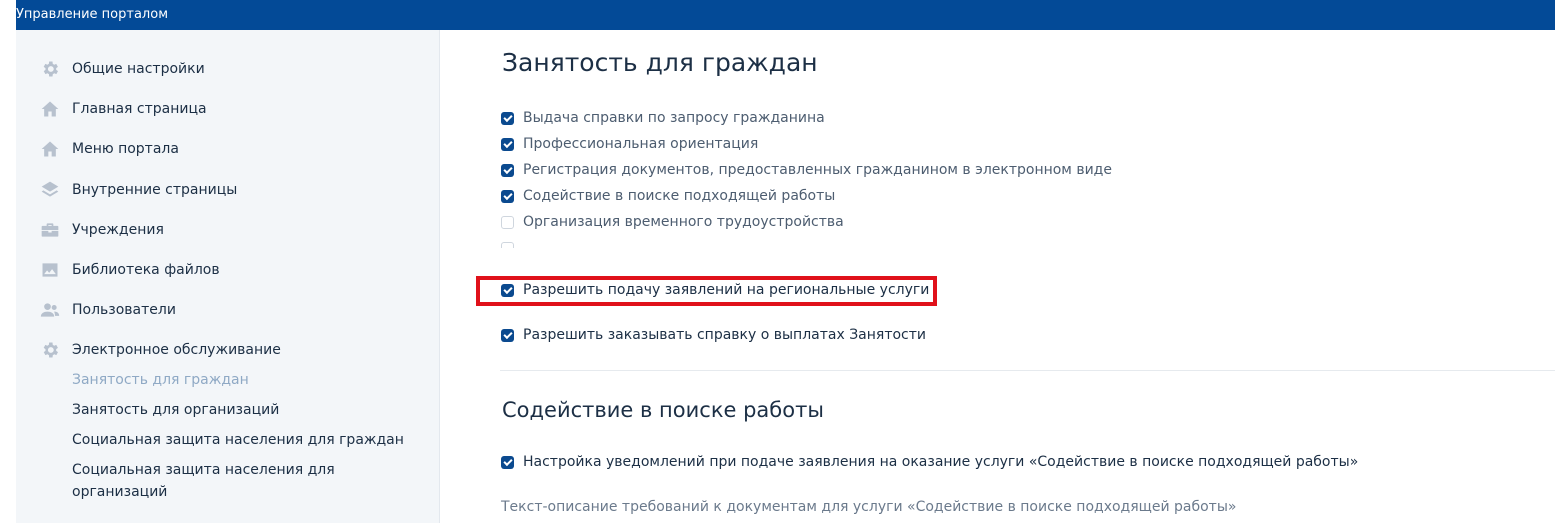 The image size is (1555, 523). I want to click on sidebar-item-general-settings: Общие настройки, so click(122, 69).